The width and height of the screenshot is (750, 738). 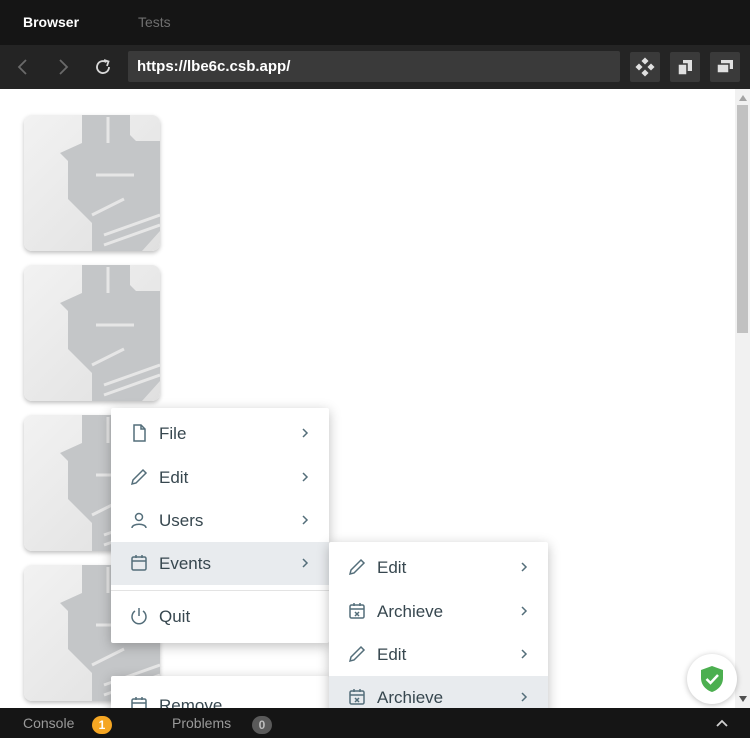 I want to click on context-menu: File Edit Users Events Quit, so click(x=220, y=525).